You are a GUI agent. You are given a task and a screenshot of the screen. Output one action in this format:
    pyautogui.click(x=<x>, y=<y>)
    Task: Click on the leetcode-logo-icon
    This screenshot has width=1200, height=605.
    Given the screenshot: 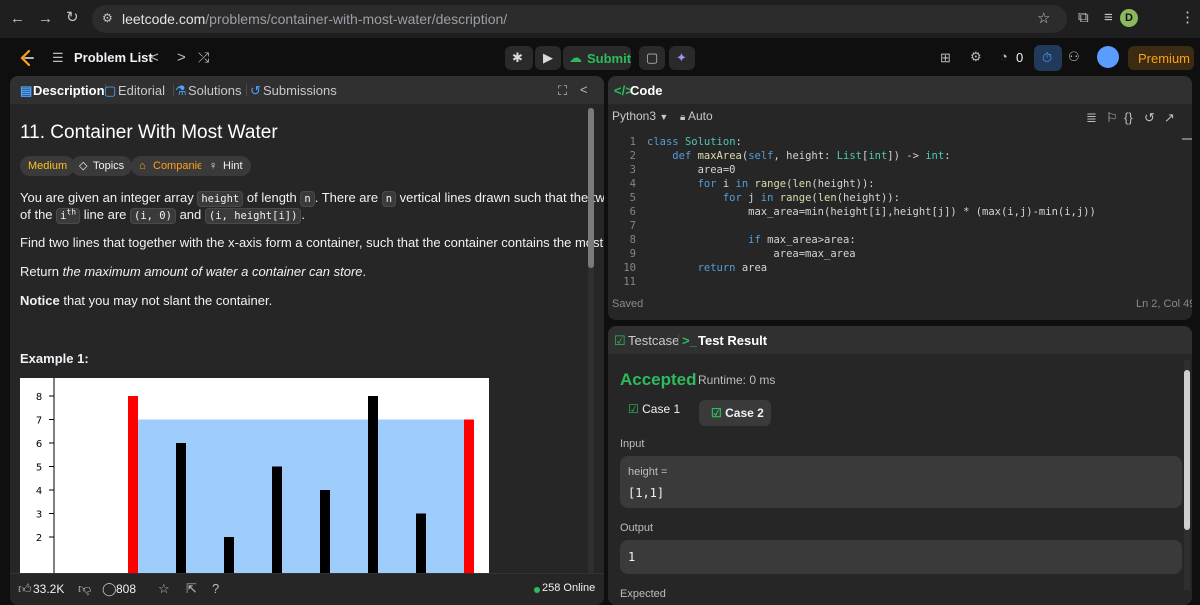 What is the action you would take?
    pyautogui.click(x=27, y=58)
    